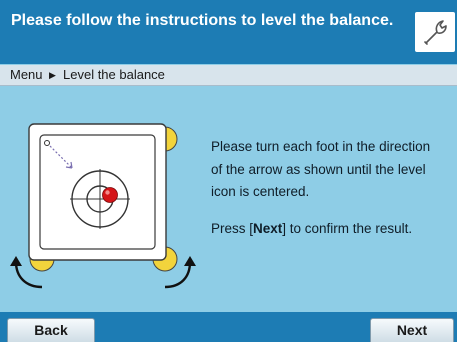 Image resolution: width=457 pixels, height=342 pixels. I want to click on wrench-icon, so click(435, 32).